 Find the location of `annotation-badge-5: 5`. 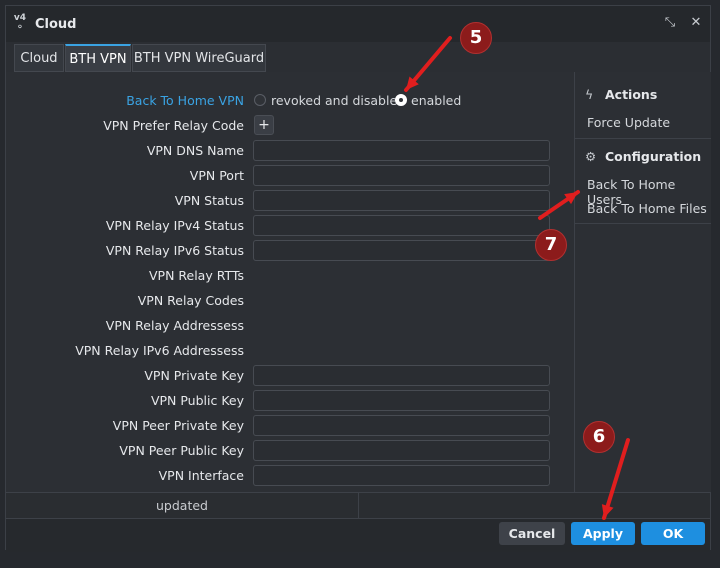

annotation-badge-5: 5 is located at coordinates (476, 38).